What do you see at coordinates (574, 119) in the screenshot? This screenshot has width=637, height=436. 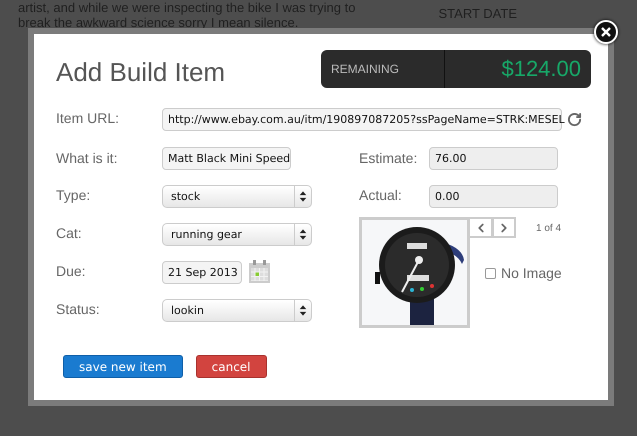 I see `refresh-icon` at bounding box center [574, 119].